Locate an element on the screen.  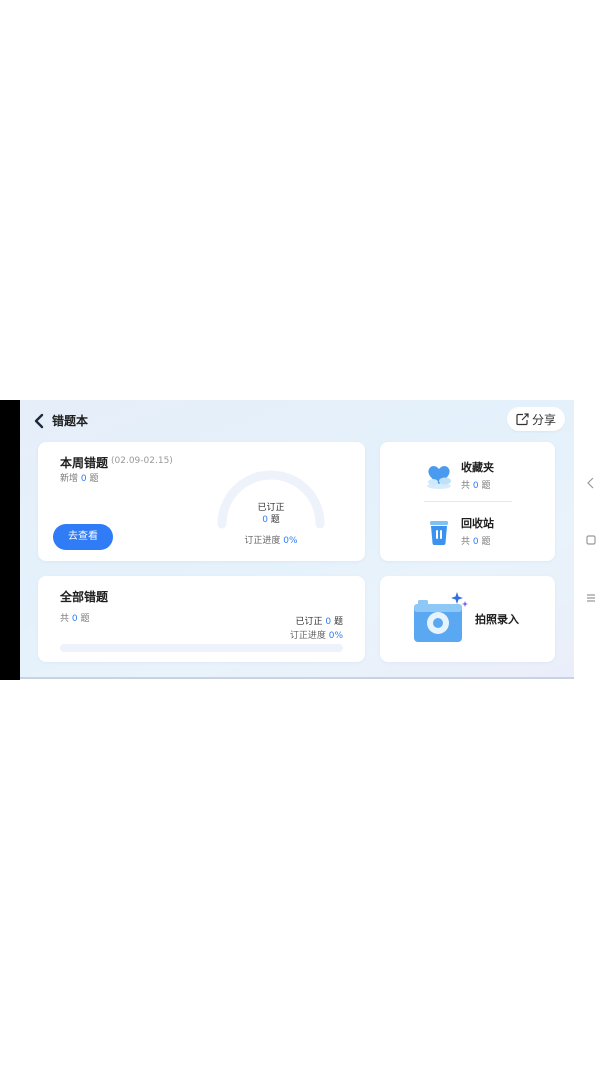
gauge-progress: 订正进度 0% is located at coordinates (271, 541).